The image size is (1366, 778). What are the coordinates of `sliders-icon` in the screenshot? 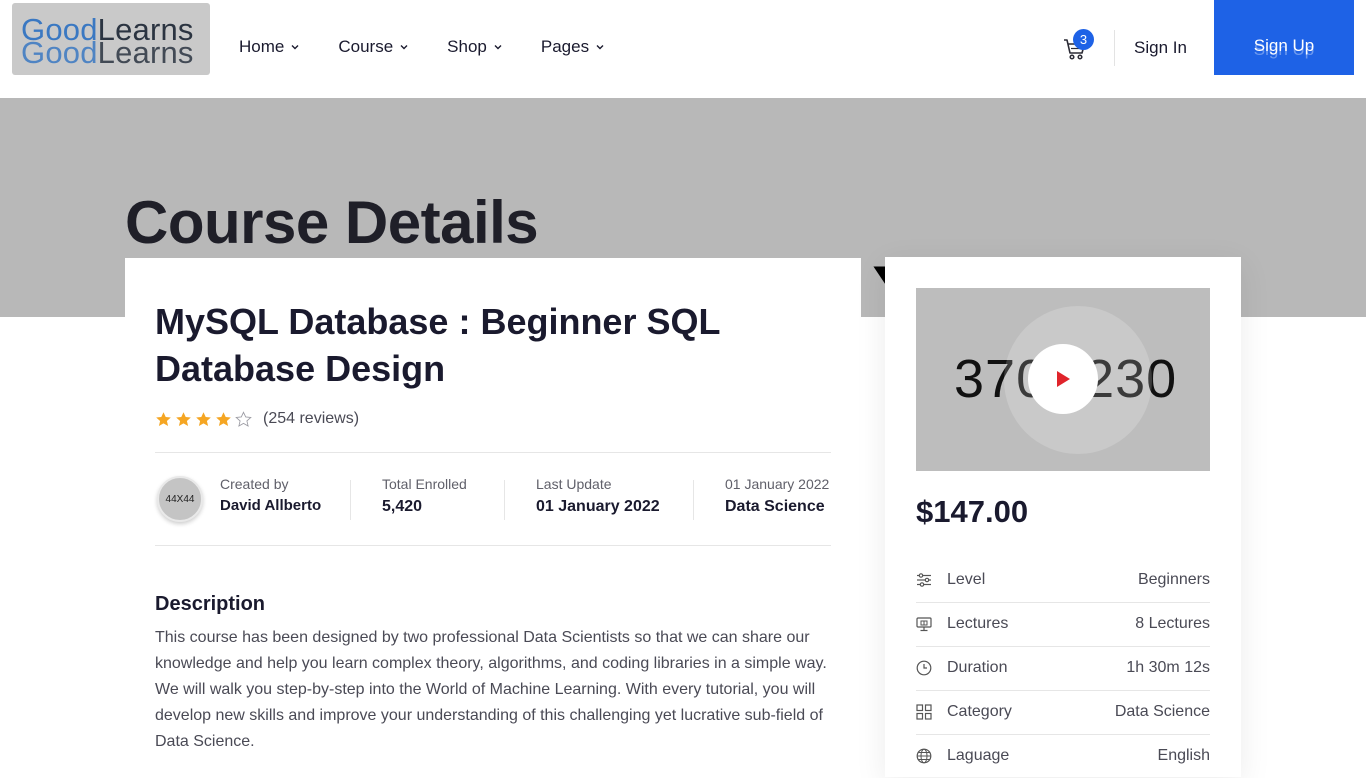 It's located at (924, 580).